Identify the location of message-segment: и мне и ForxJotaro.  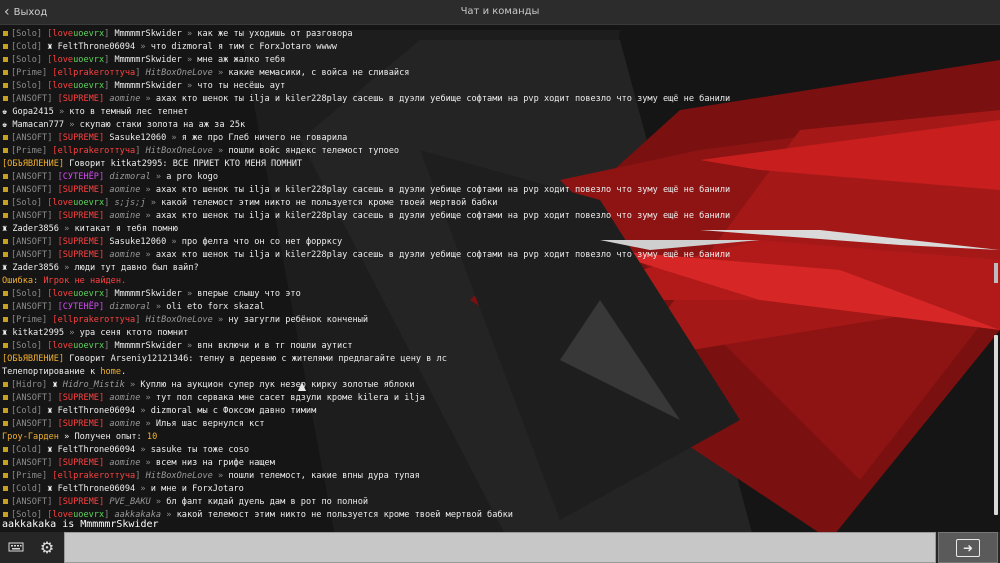
(197, 489).